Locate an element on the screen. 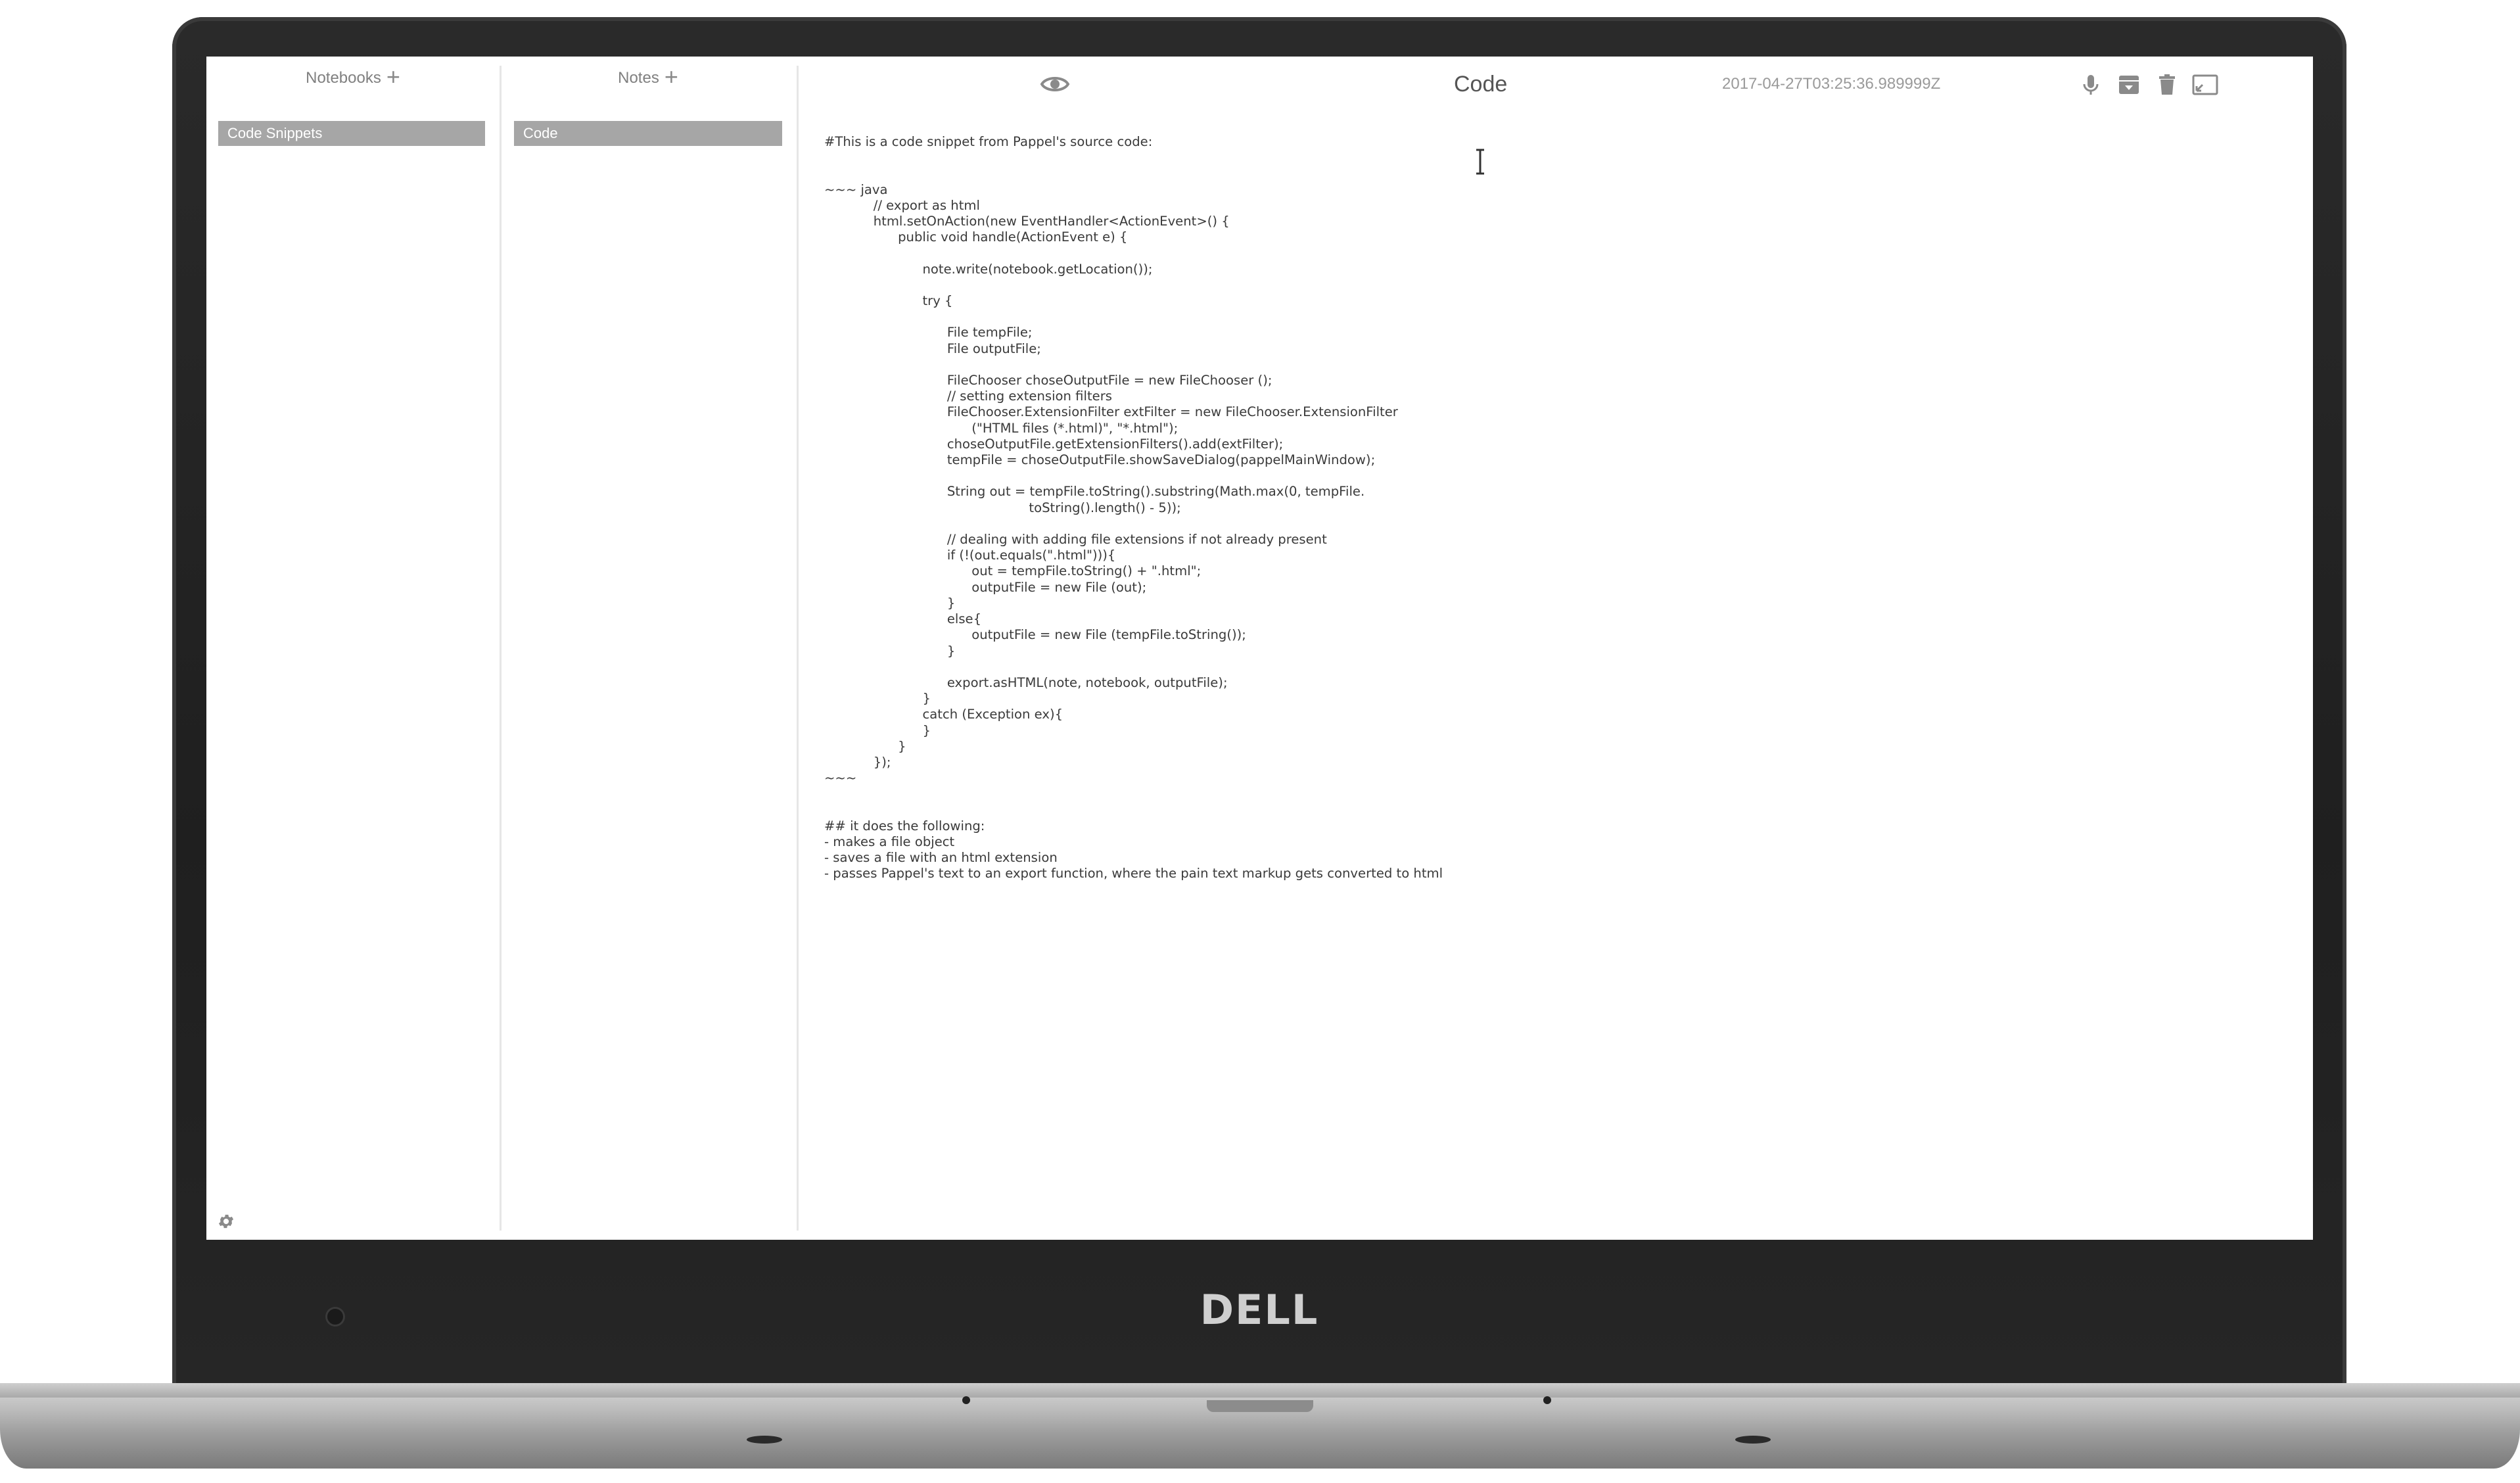  microphone-icon is located at coordinates (2090, 84).